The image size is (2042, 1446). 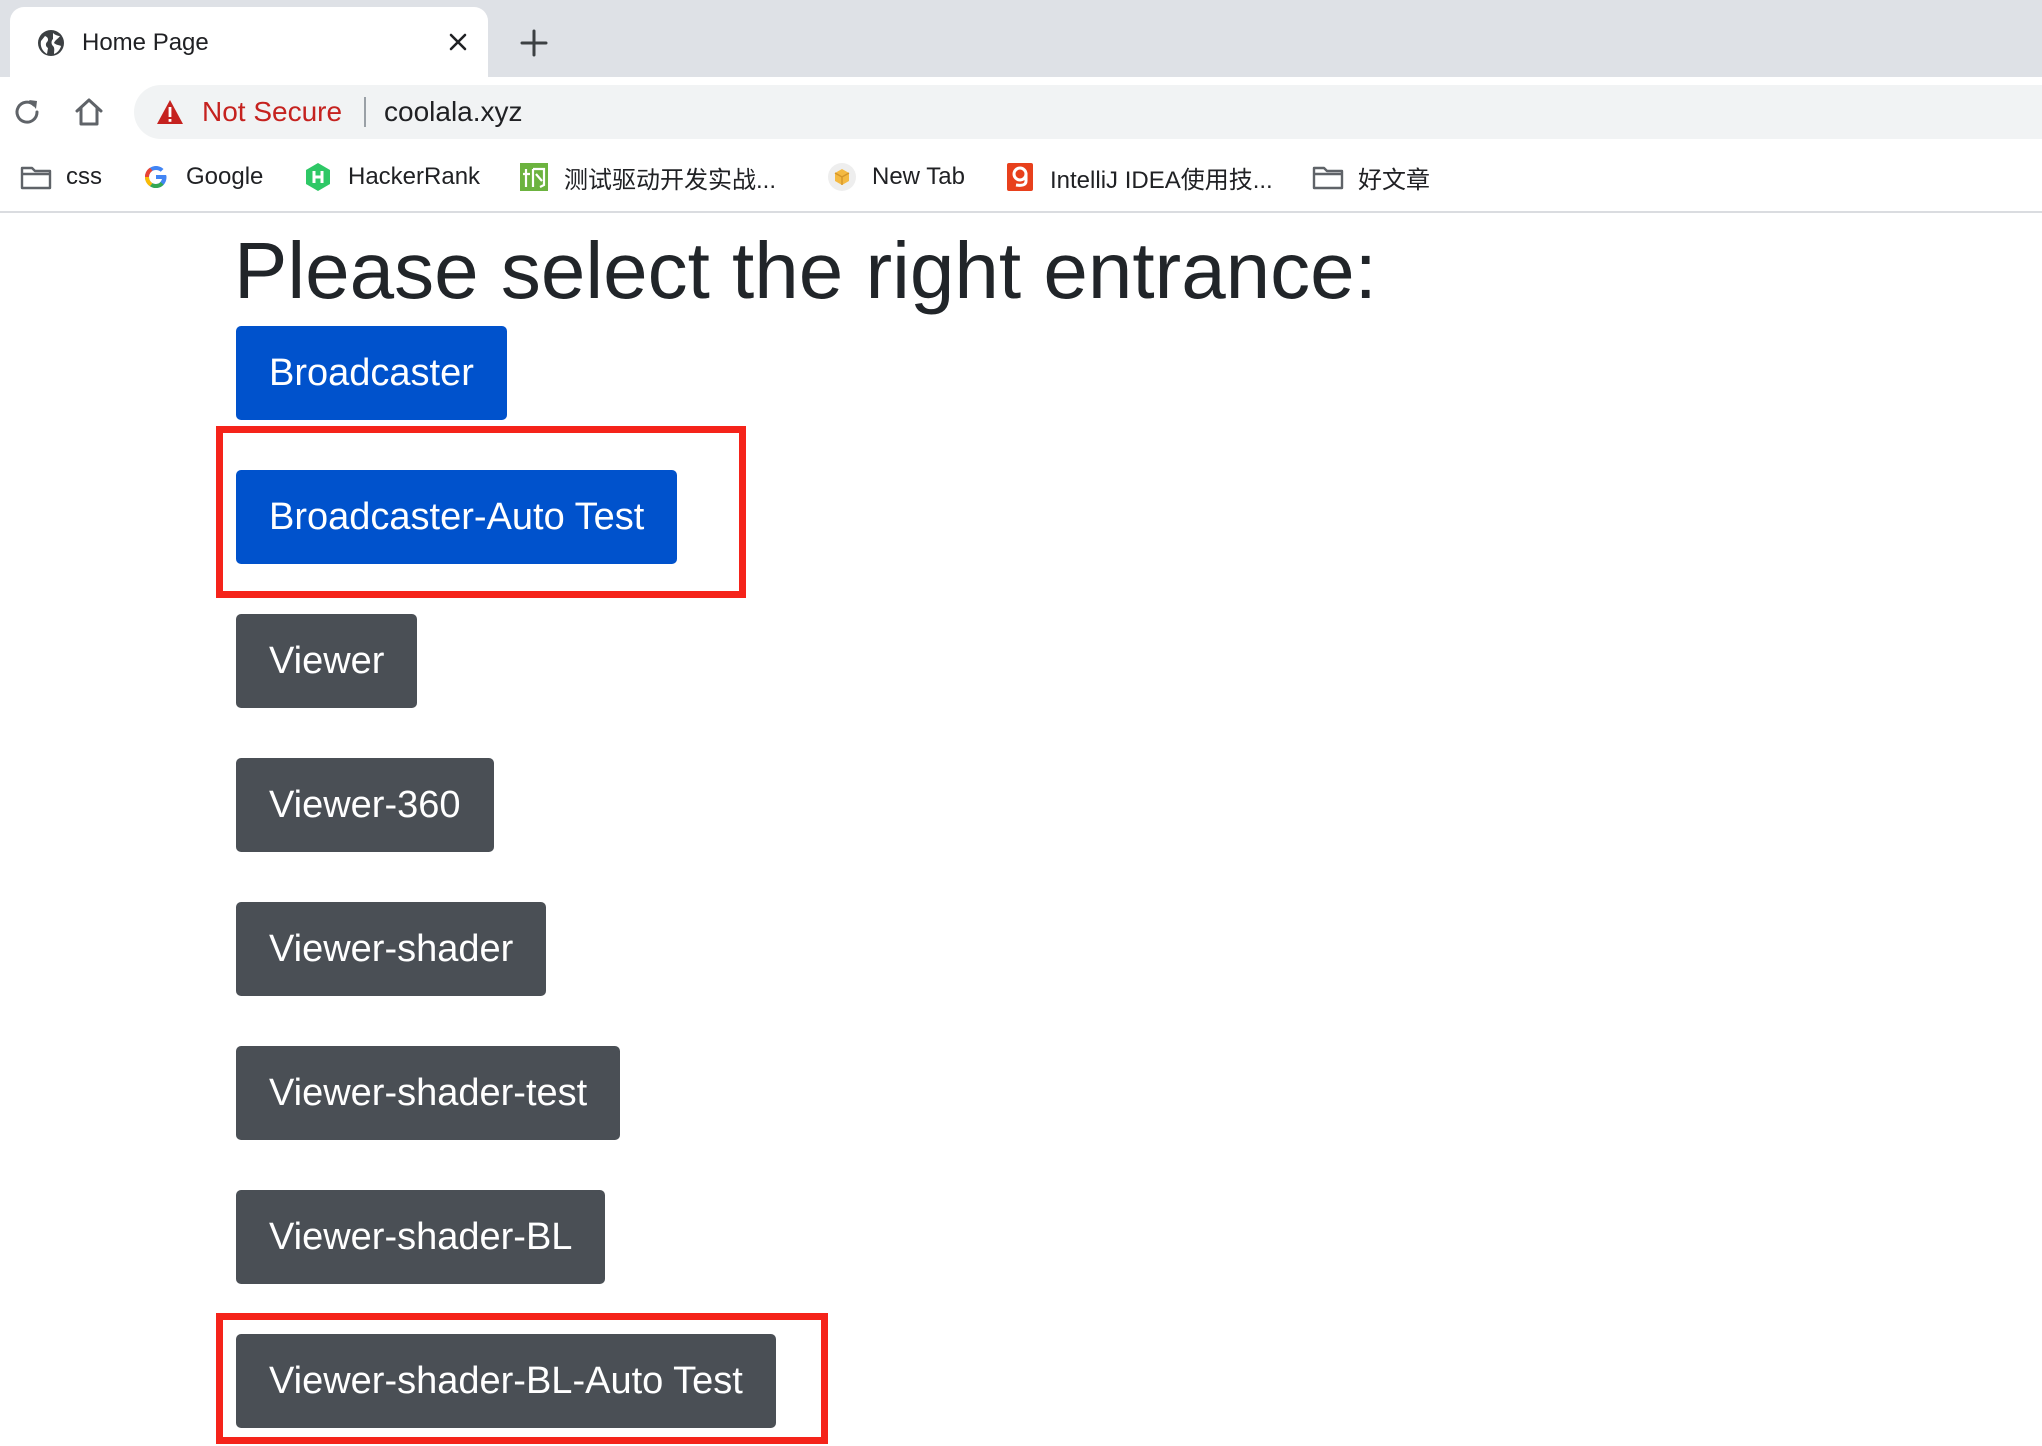 I want to click on bookmark-favicon, so click(x=534, y=177).